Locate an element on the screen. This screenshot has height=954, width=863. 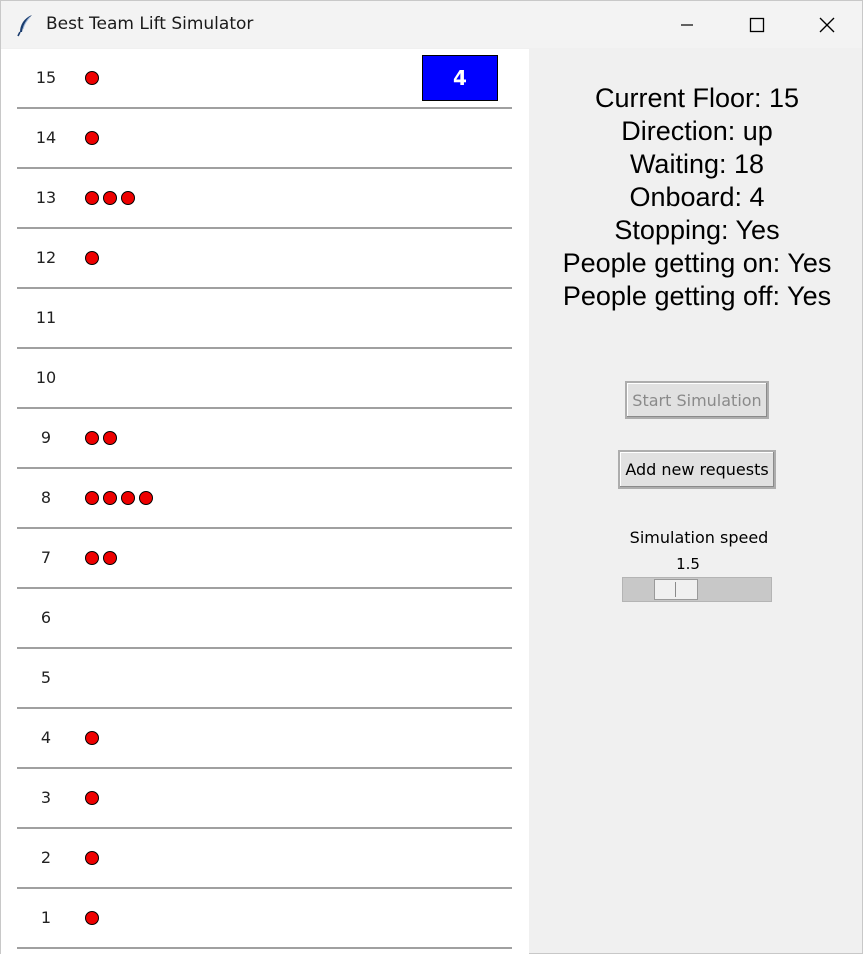
floor-number: 8 is located at coordinates (46, 497).